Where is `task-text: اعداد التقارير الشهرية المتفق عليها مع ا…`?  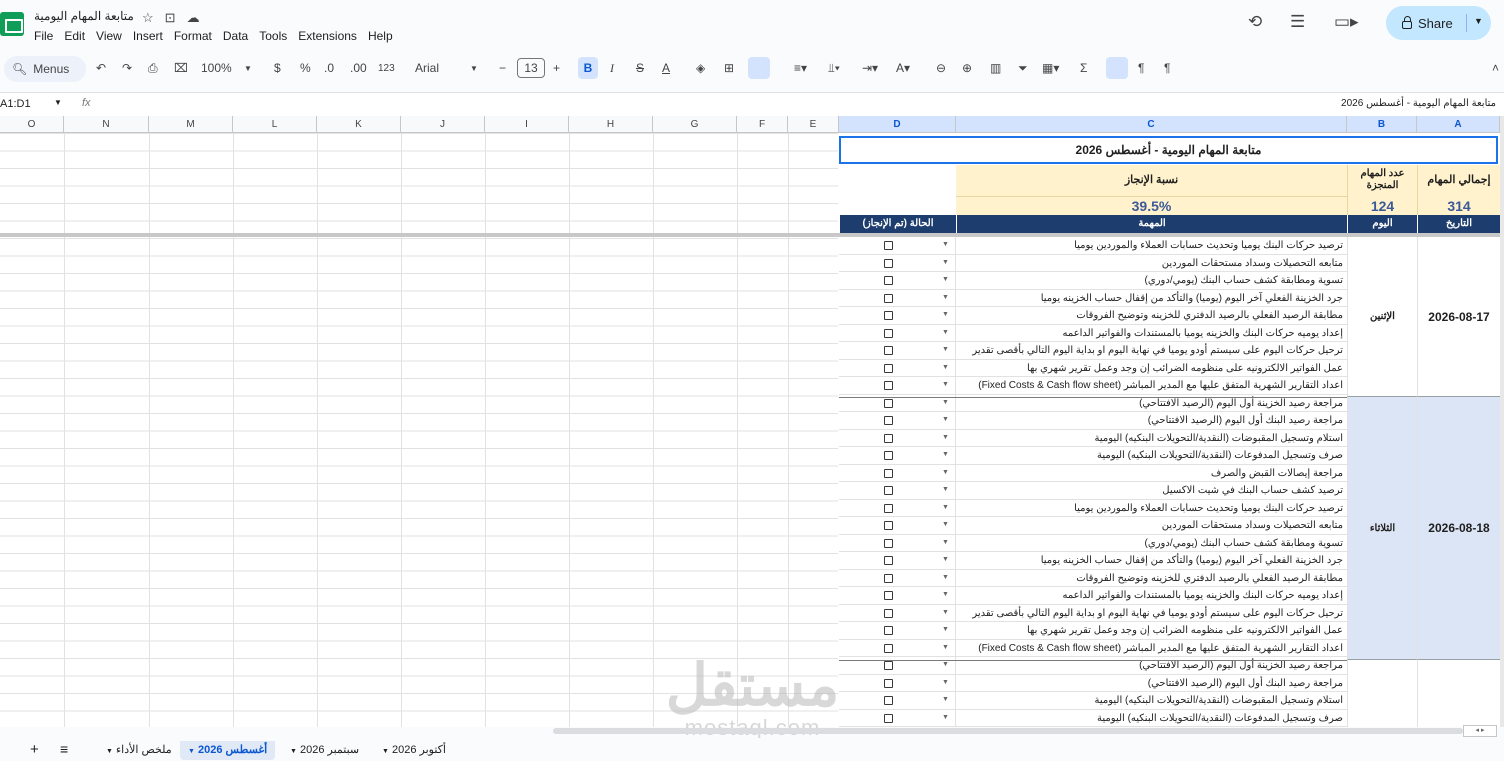 task-text: اعداد التقارير الشهرية المتفق عليها مع ا… is located at coordinates (1150, 648).